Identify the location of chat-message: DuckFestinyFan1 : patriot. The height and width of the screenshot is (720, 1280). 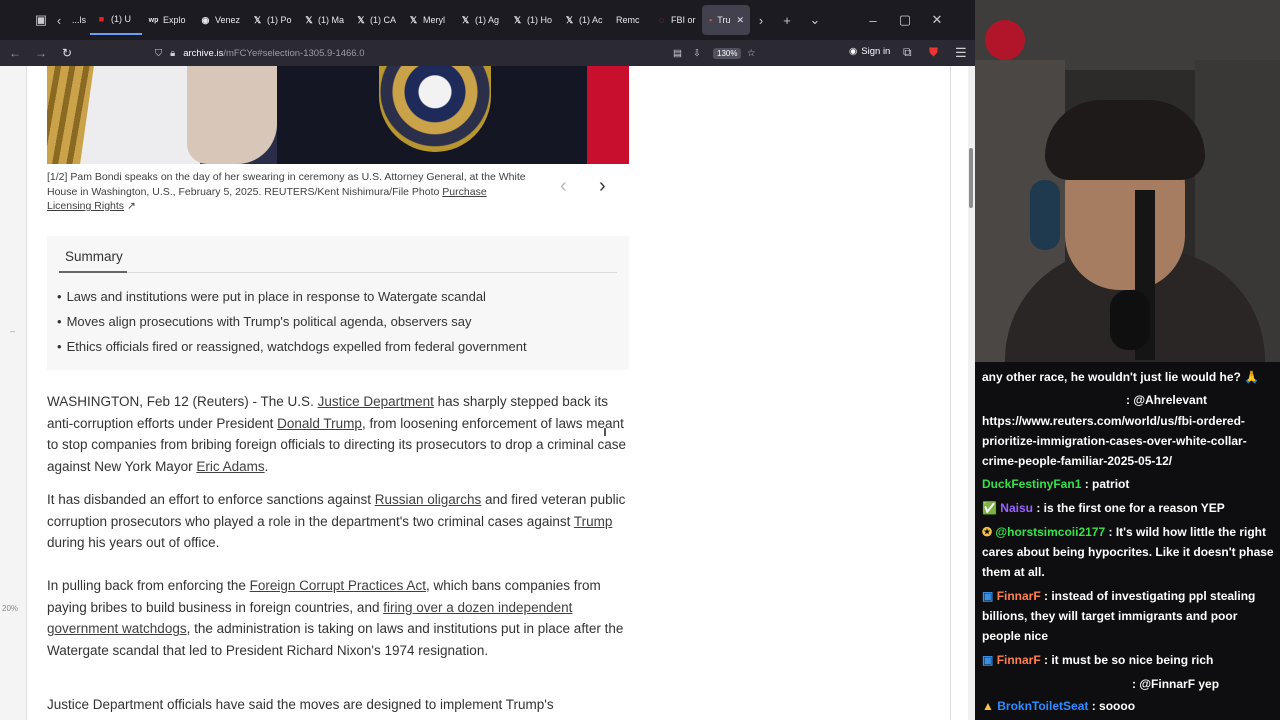
(1130, 484).